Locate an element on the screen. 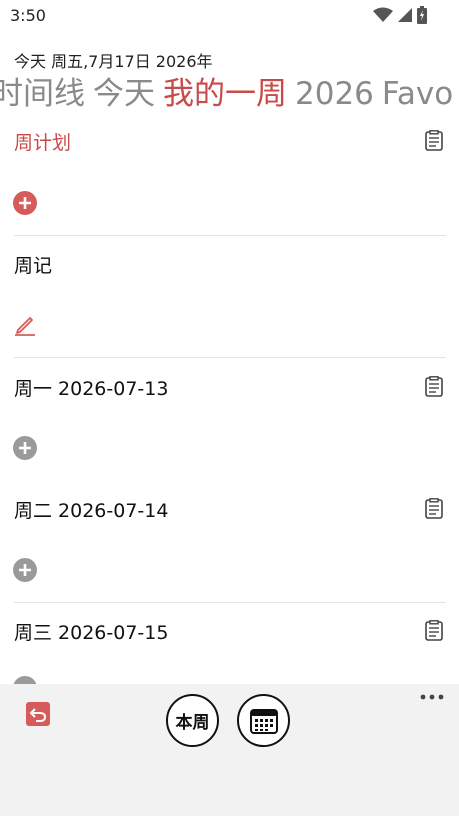 The height and width of the screenshot is (816, 459). monday-title: 周一 2026-07-13 is located at coordinates (91, 387).